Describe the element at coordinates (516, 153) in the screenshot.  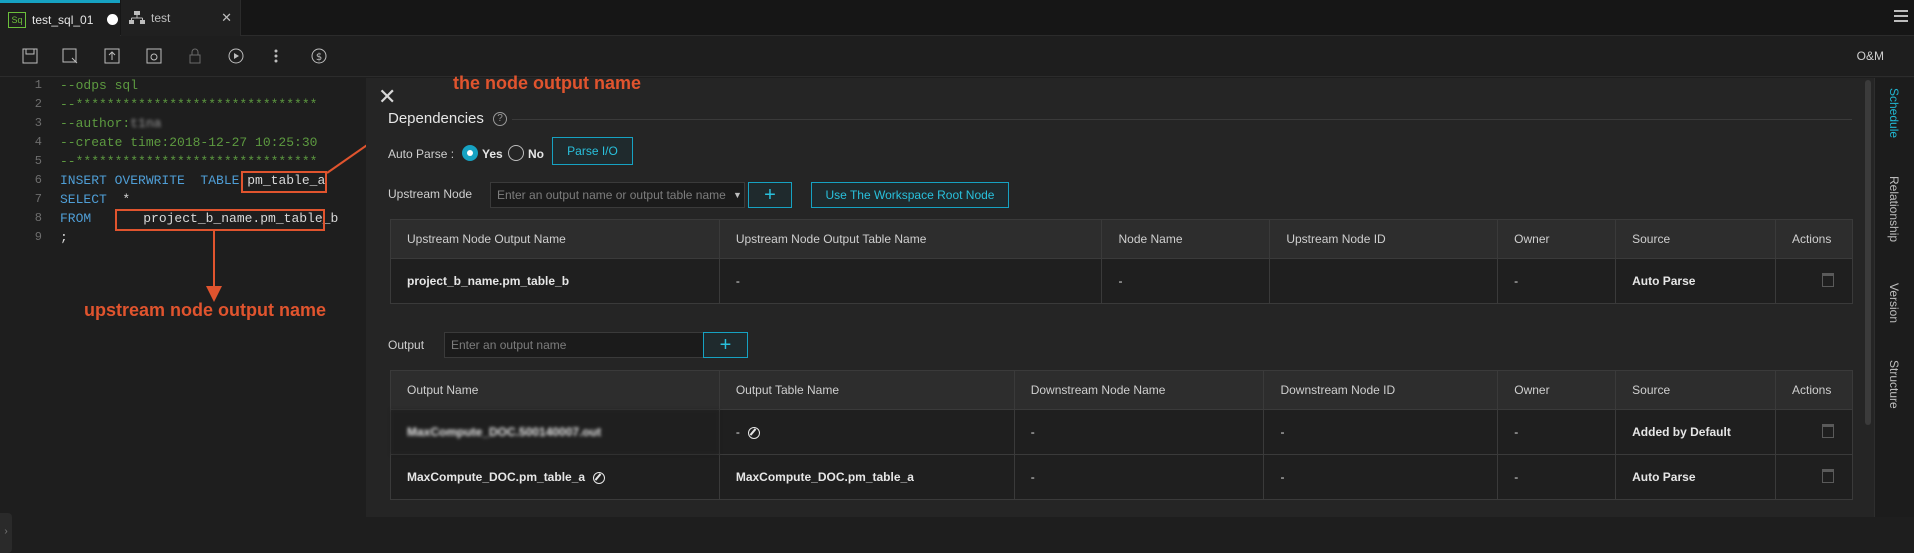
I see `radio-no` at that location.